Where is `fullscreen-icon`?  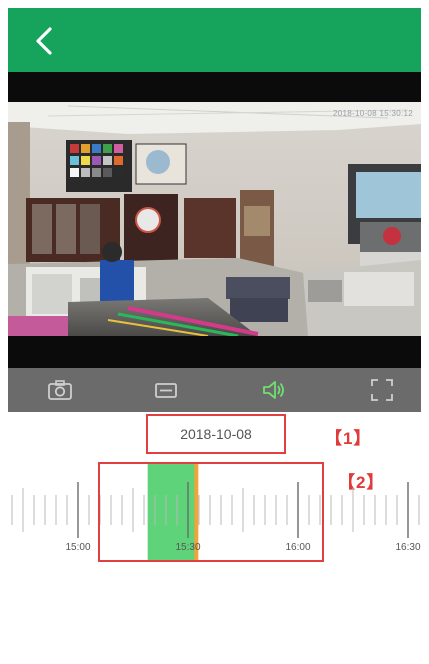 fullscreen-icon is located at coordinates (382, 390).